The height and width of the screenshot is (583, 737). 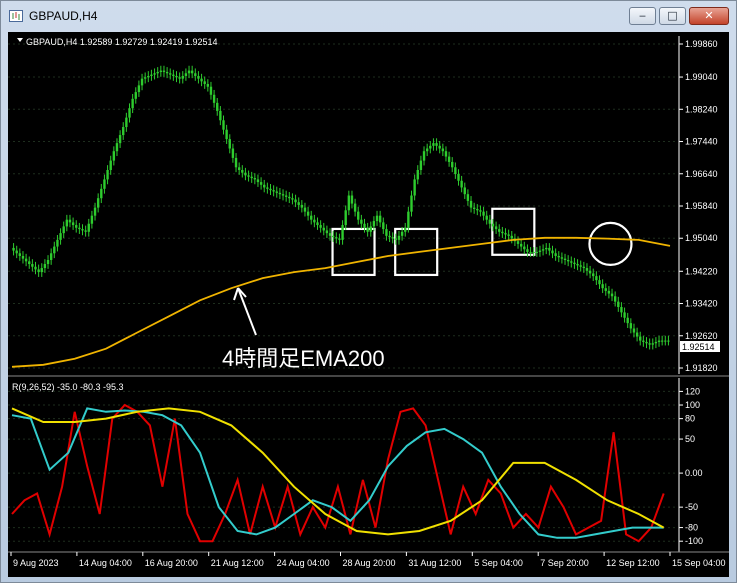 What do you see at coordinates (701, 44) in the screenshot?
I see `price-tick-label: 1.99860` at bounding box center [701, 44].